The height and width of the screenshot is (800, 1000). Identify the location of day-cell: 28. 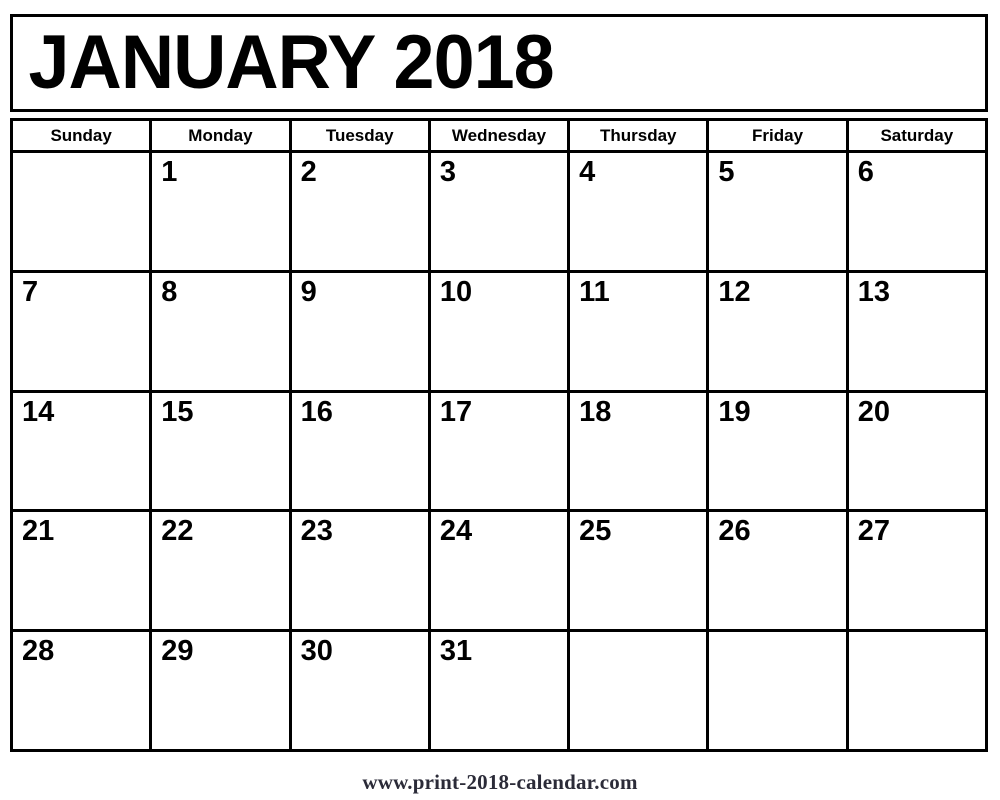
(83, 690).